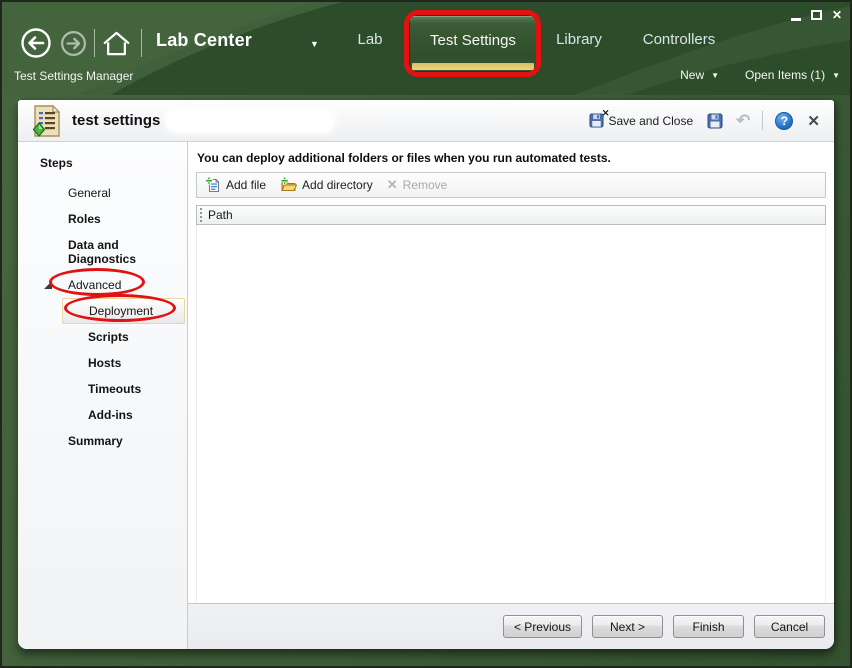 This screenshot has width=852, height=668. I want to click on editor-header: test settings ✕ Save and Close ↶ ? ✕, so click(426, 121).